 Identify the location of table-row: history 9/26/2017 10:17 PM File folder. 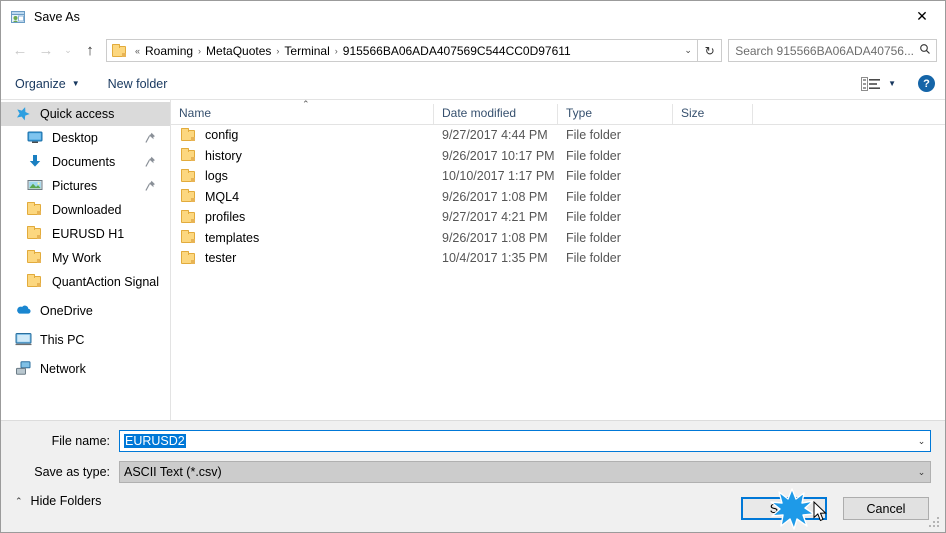
(558, 156).